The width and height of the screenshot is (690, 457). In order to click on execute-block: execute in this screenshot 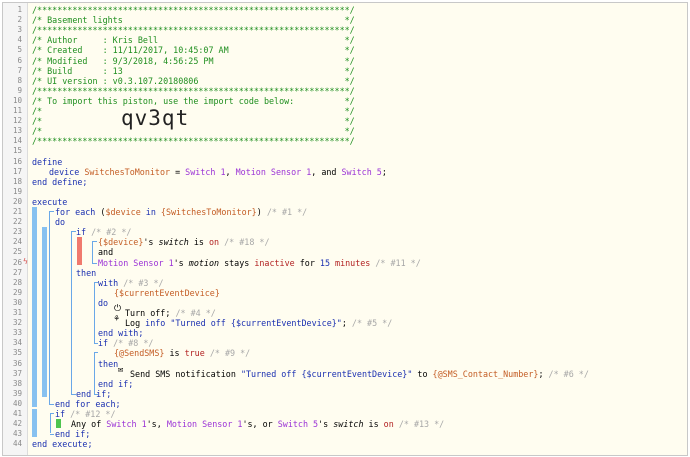, I will do `click(49, 202)`.